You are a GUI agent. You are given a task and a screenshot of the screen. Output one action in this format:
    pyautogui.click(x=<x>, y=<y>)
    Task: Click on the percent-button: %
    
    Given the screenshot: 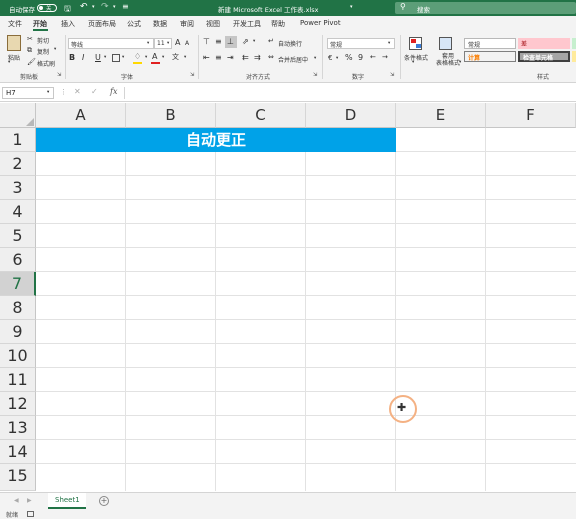 What is the action you would take?
    pyautogui.click(x=349, y=57)
    